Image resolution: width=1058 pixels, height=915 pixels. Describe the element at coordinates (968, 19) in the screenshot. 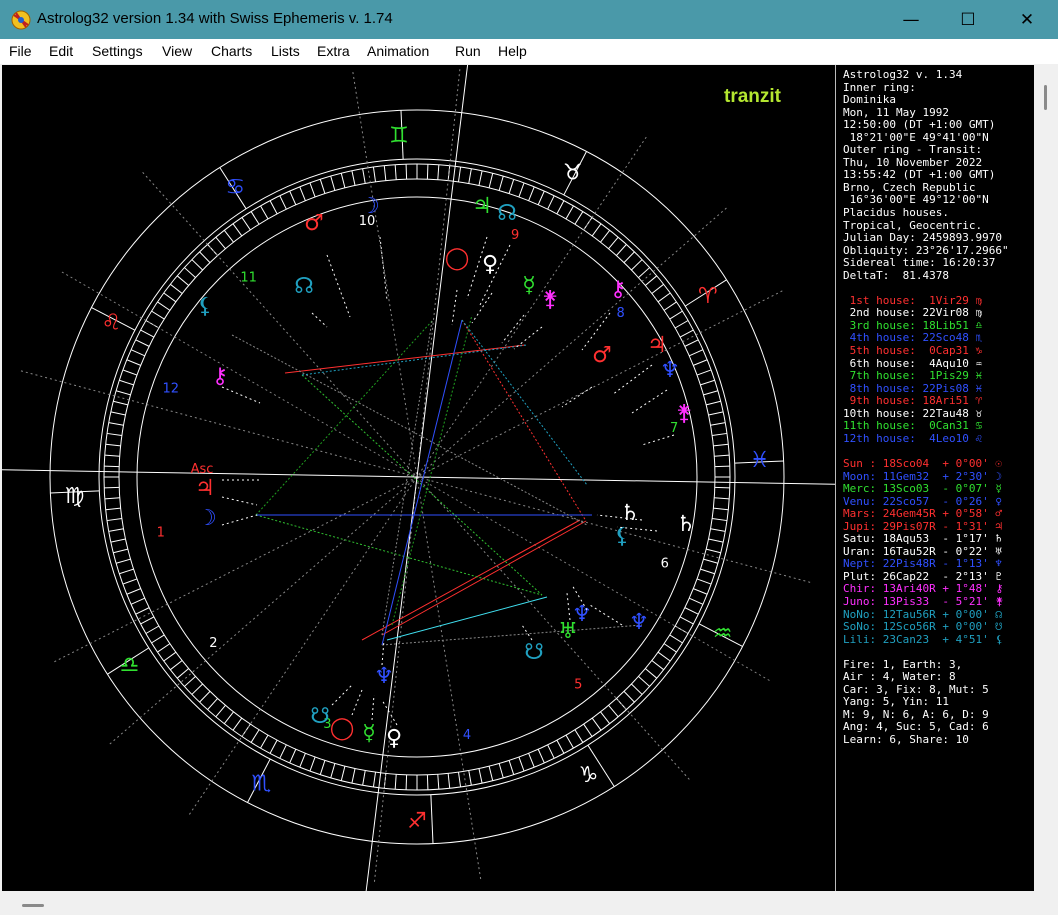

I see `maximize-button: ☐` at that location.